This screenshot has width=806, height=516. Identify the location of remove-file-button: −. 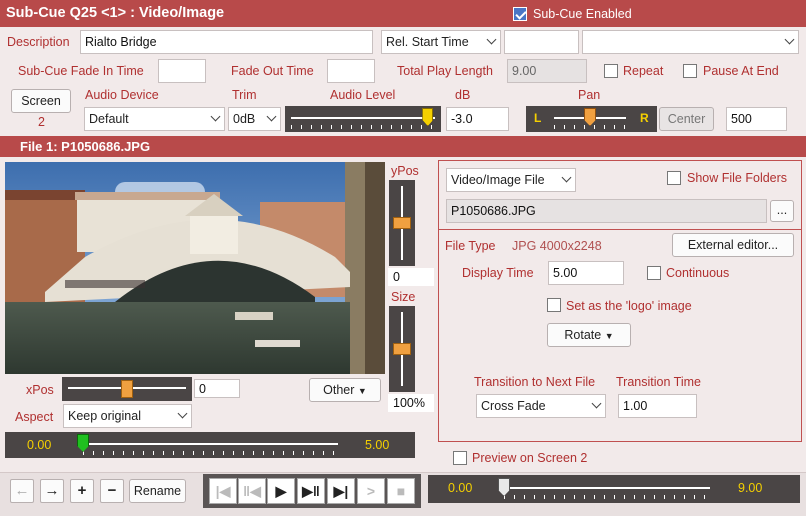
(112, 491).